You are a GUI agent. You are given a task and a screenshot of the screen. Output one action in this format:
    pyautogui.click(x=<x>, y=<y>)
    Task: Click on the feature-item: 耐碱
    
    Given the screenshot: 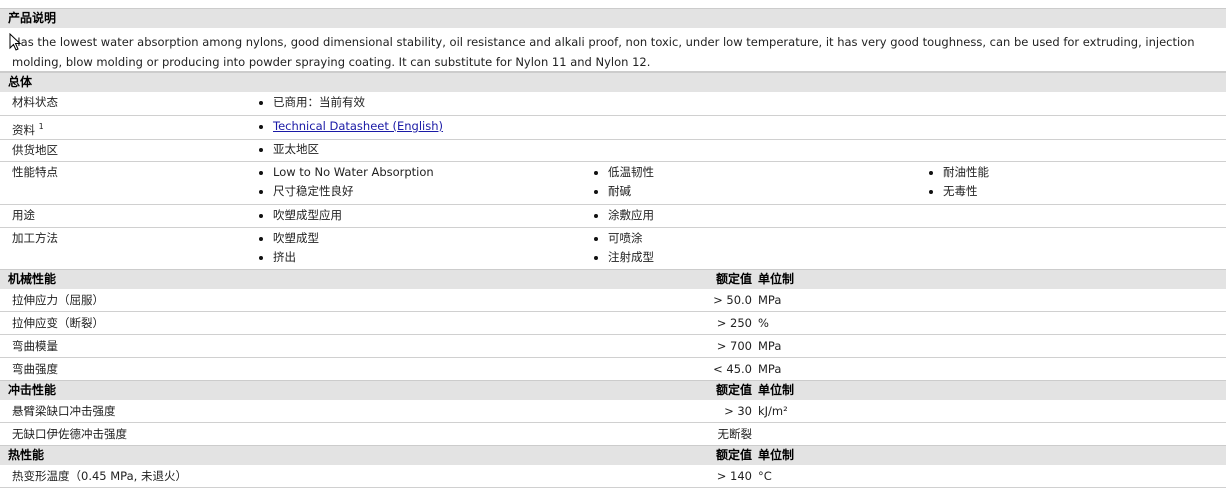 What is the action you would take?
    pyautogui.click(x=623, y=191)
    